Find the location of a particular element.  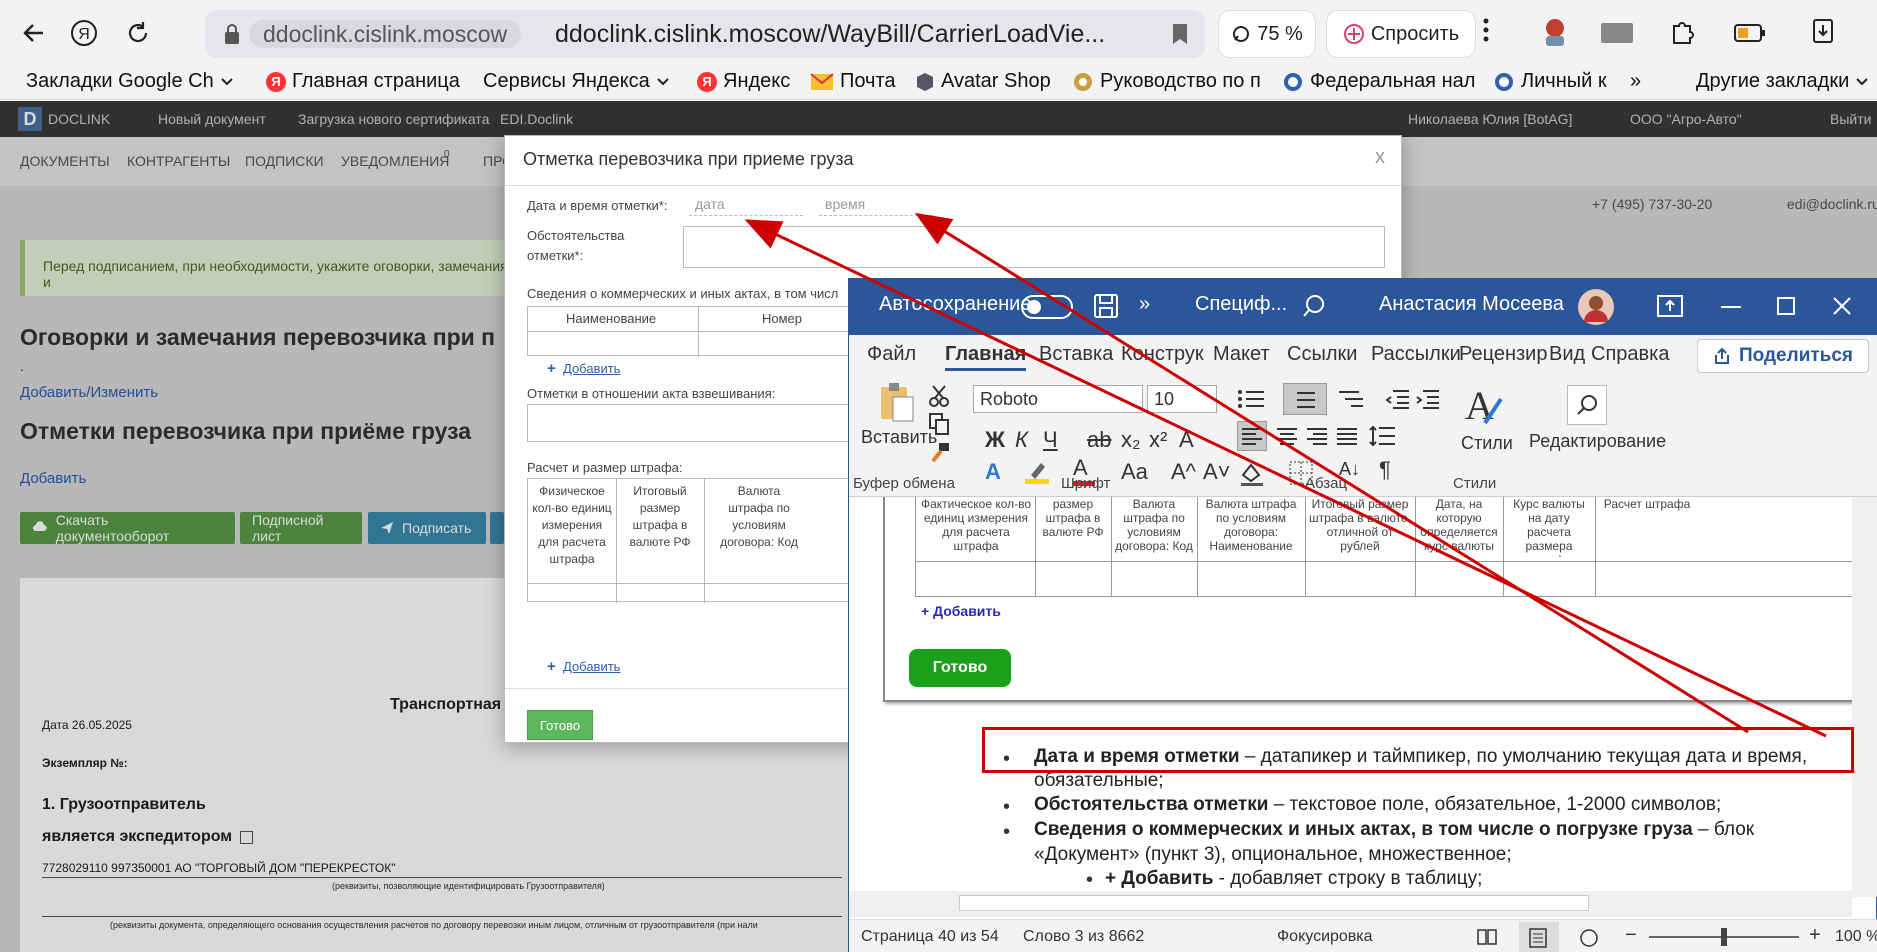

vertical-scrollbar is located at coordinates (1864, 697).